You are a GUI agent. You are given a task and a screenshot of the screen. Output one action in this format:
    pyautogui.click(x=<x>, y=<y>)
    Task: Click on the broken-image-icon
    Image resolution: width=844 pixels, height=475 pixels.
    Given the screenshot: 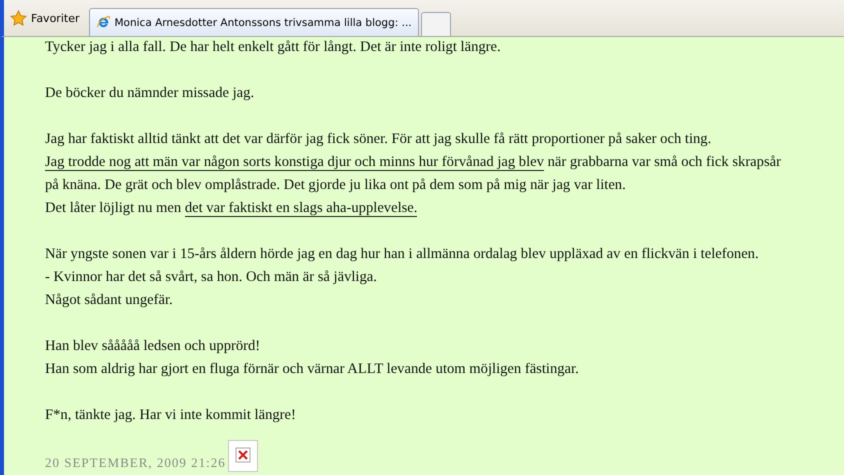 What is the action you would take?
    pyautogui.click(x=243, y=456)
    